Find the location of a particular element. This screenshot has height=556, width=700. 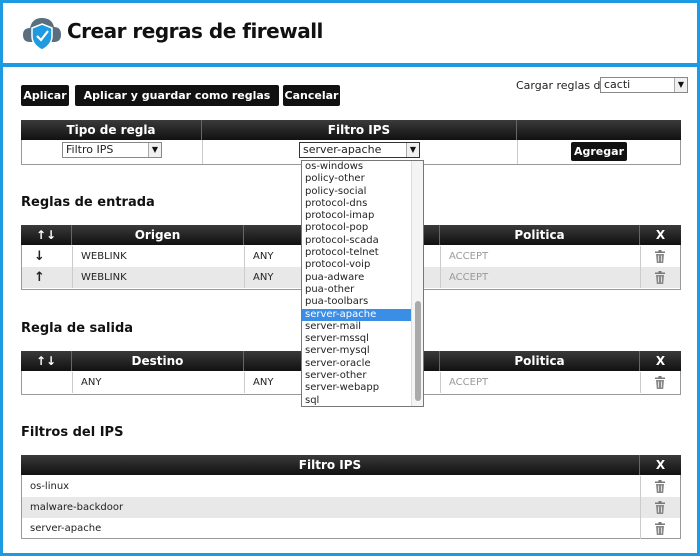

dropdown-scrollbar is located at coordinates (417, 283).